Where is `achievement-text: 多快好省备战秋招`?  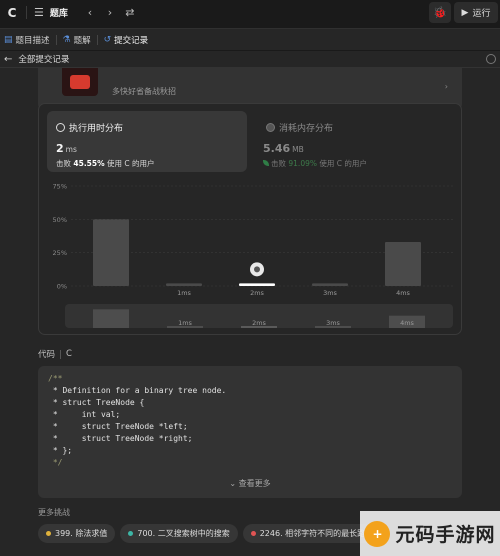 achievement-text: 多快好省备战秋招 is located at coordinates (144, 91).